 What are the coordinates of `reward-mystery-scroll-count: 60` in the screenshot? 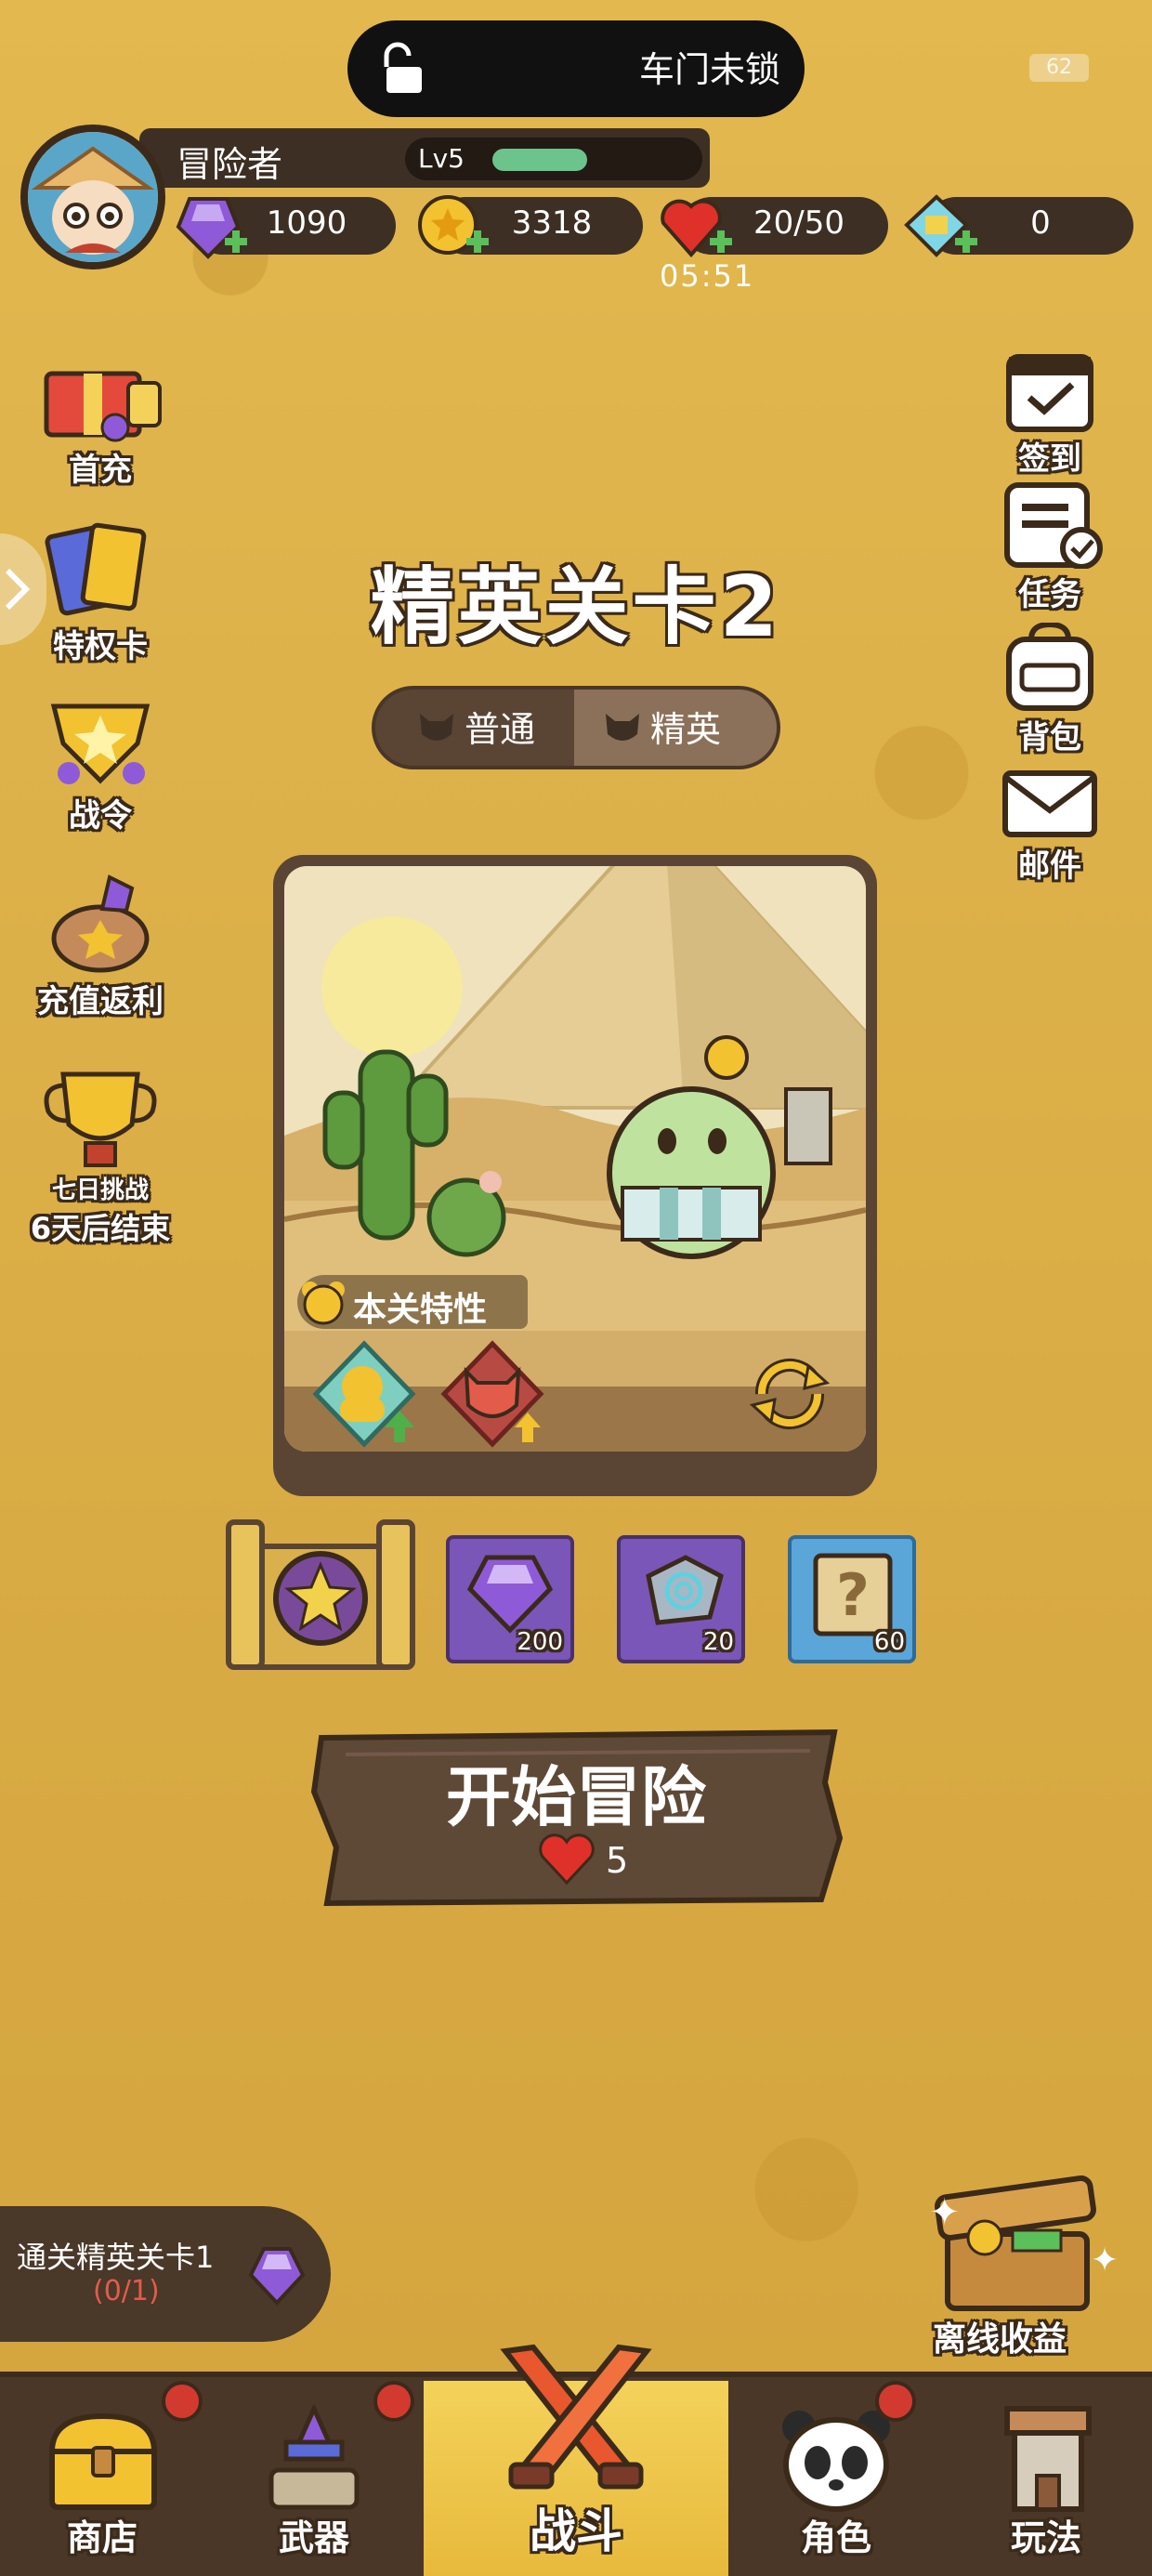 It's located at (889, 1642).